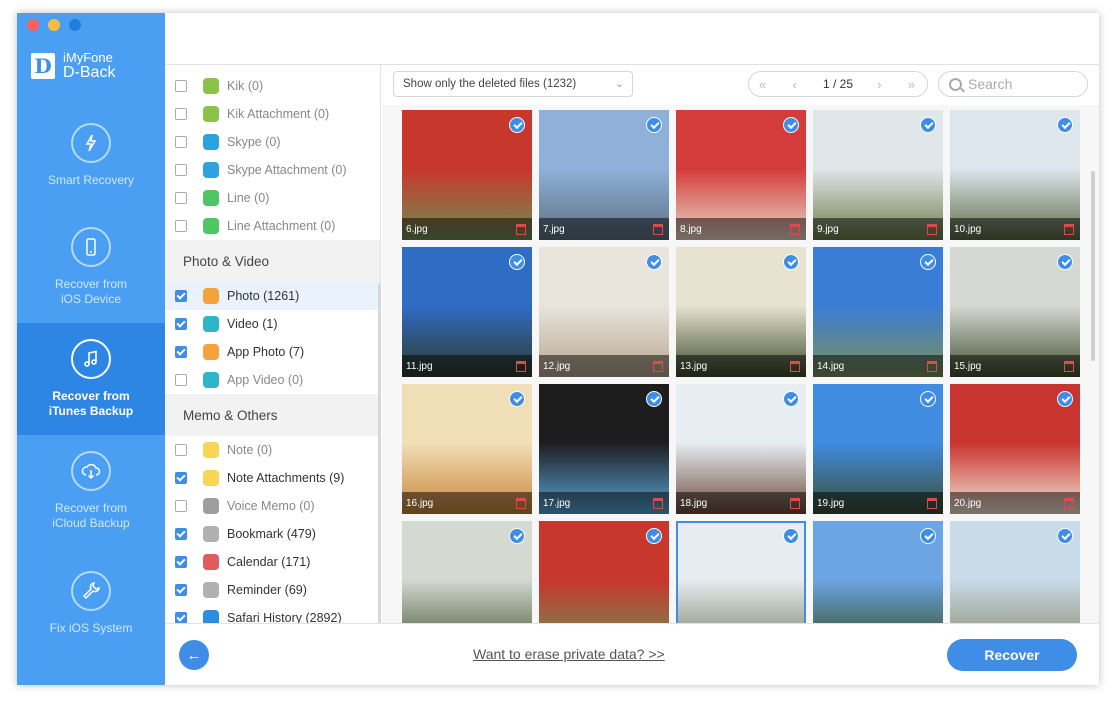  Describe the element at coordinates (194, 655) in the screenshot. I see `back-button: ←` at that location.